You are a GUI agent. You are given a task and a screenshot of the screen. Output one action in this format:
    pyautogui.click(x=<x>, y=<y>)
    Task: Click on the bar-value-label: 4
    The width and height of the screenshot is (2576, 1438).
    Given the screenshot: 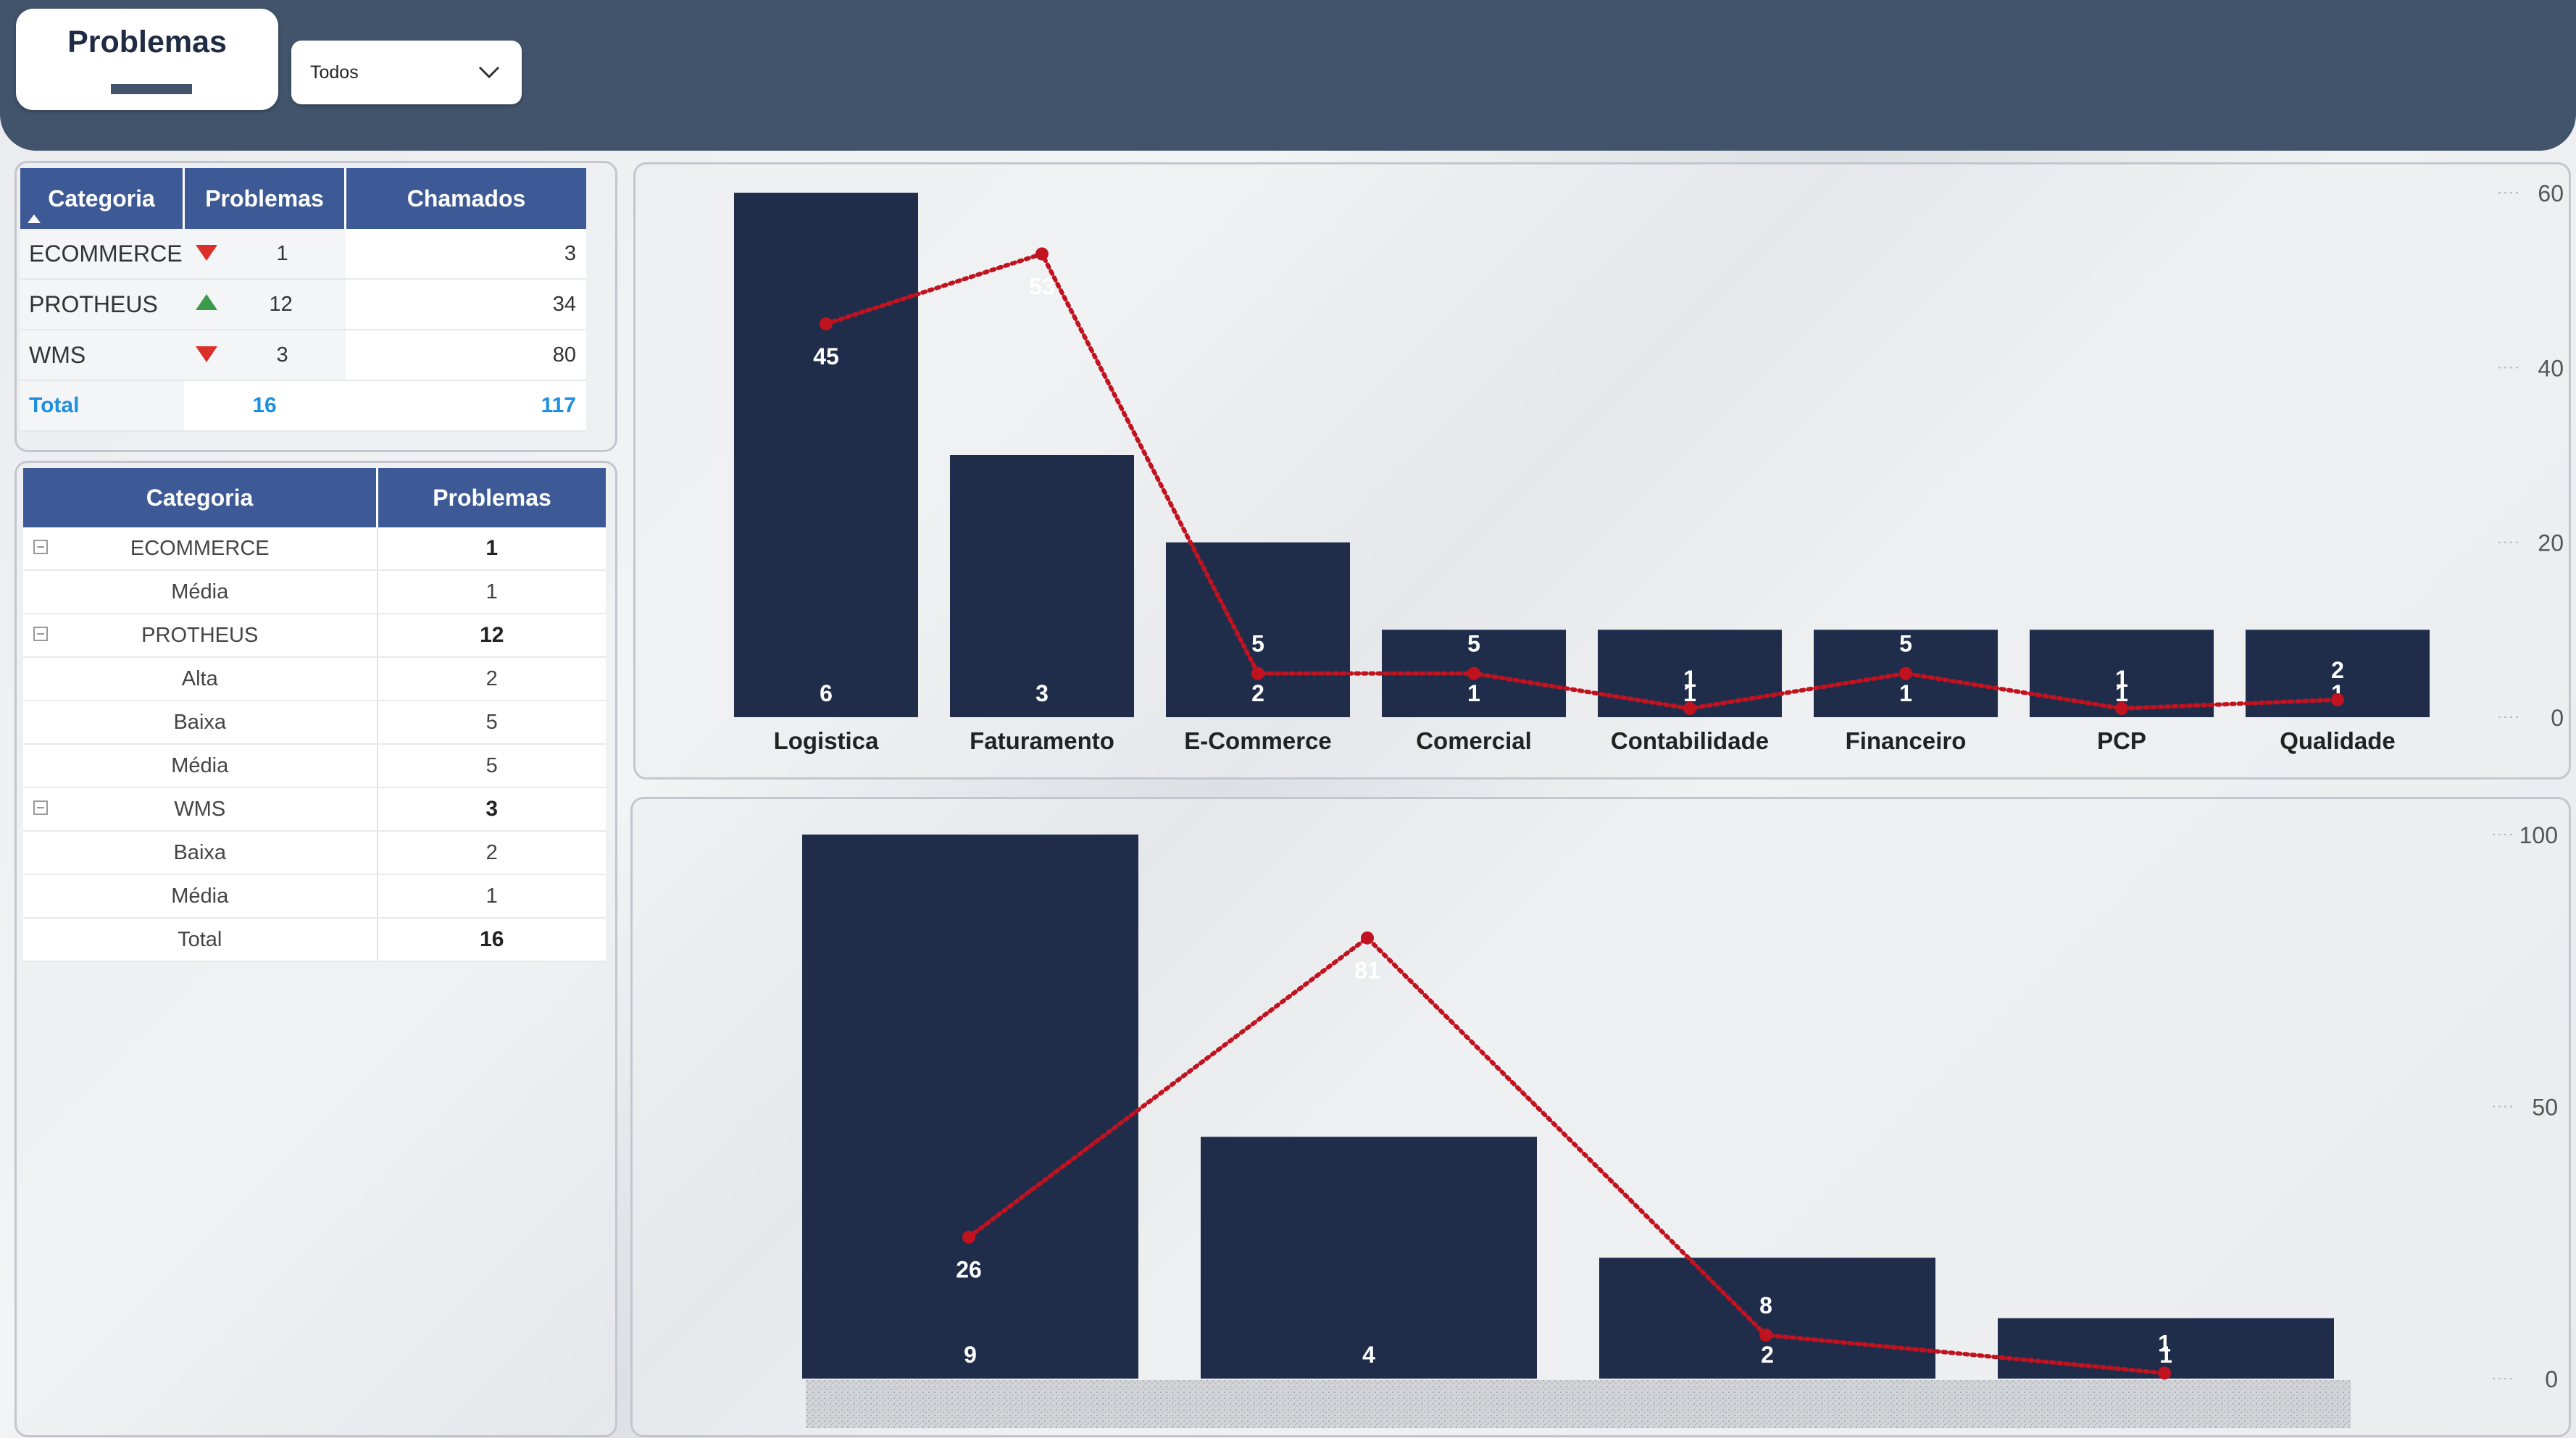 What is the action you would take?
    pyautogui.click(x=1368, y=1355)
    